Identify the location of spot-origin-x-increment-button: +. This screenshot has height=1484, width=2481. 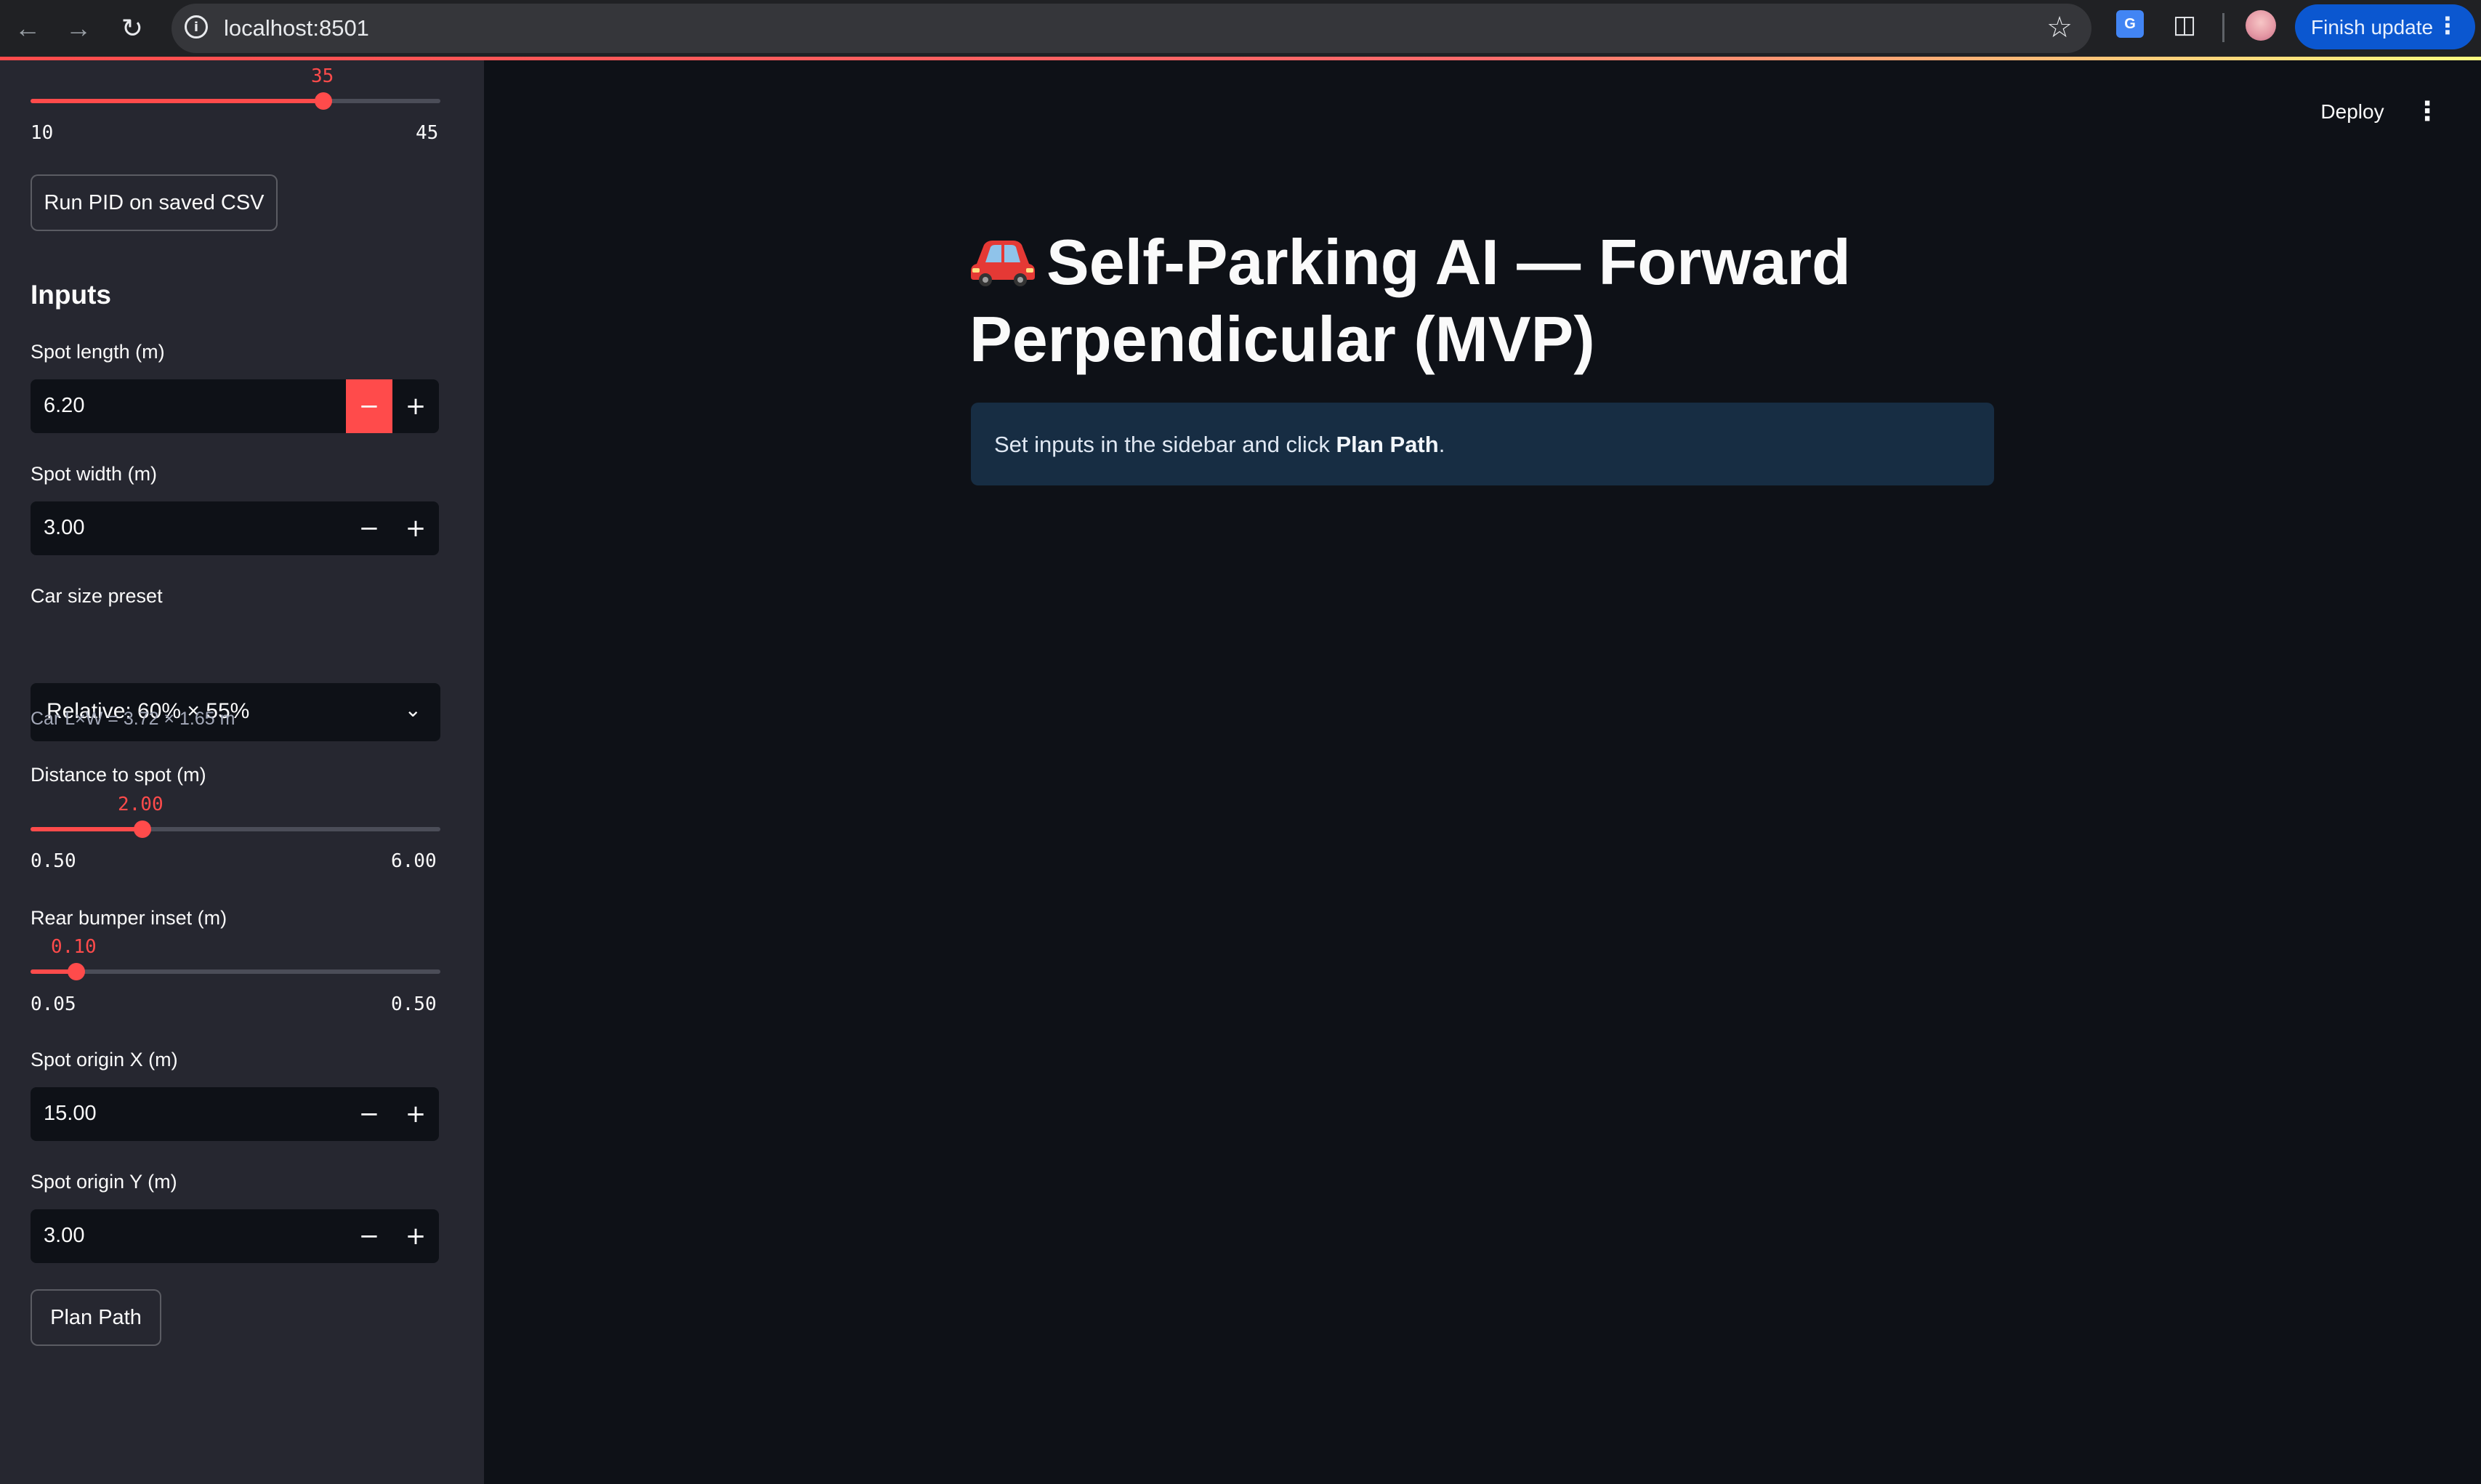
(415, 1114).